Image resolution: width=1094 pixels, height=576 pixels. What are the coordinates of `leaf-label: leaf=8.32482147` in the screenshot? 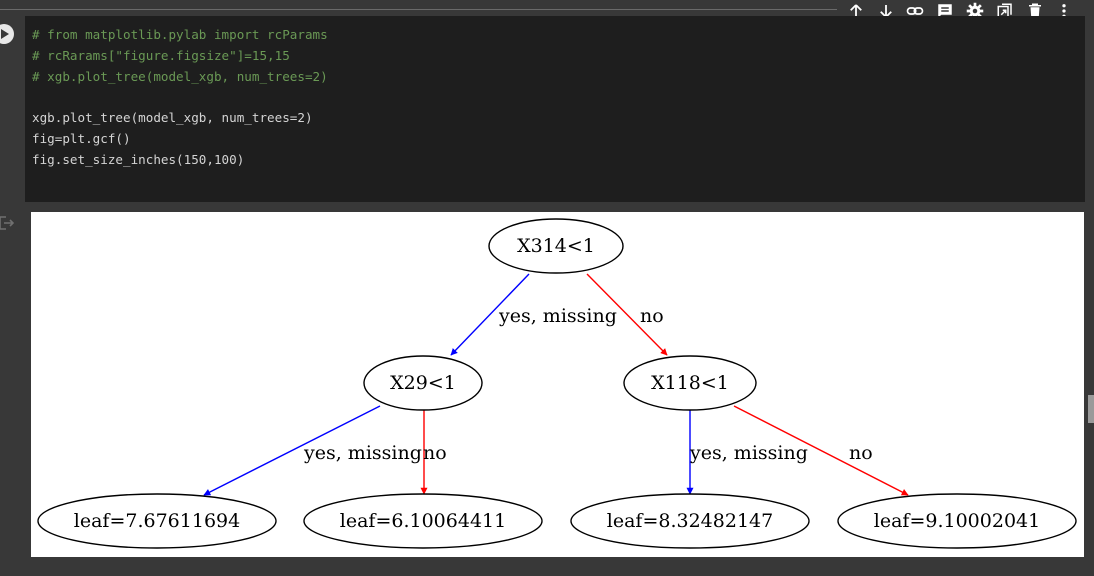 It's located at (690, 521).